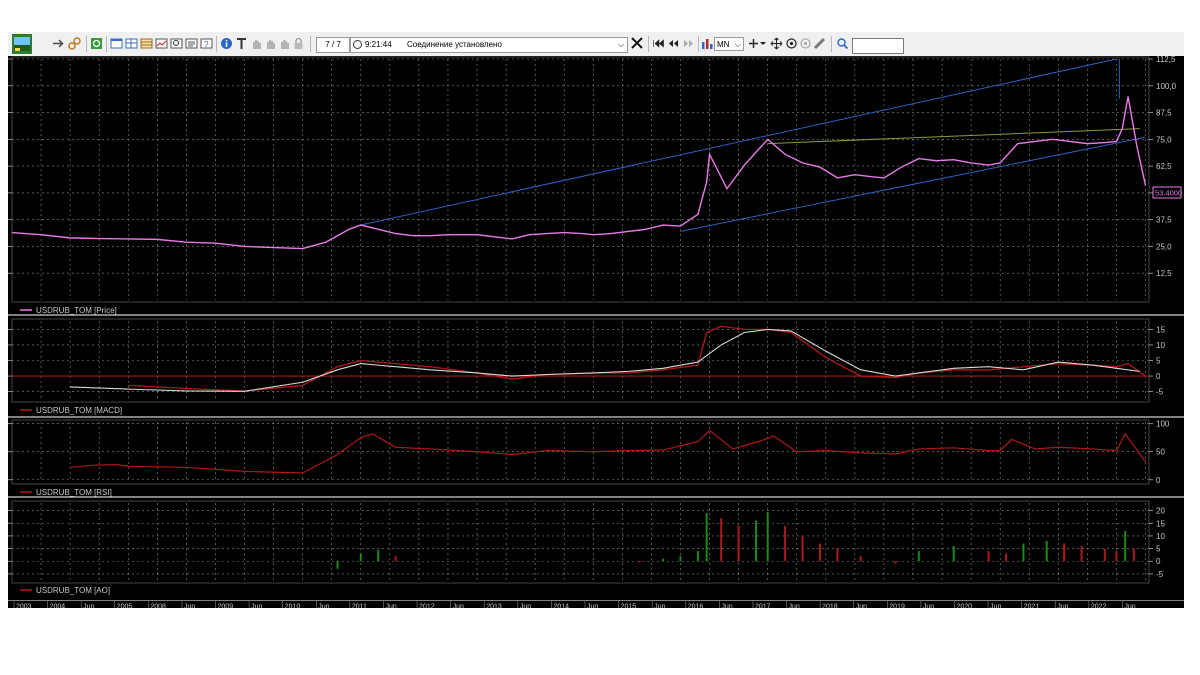  Describe the element at coordinates (158, 606) in the screenshot. I see `time-axis-label: 2008` at that location.